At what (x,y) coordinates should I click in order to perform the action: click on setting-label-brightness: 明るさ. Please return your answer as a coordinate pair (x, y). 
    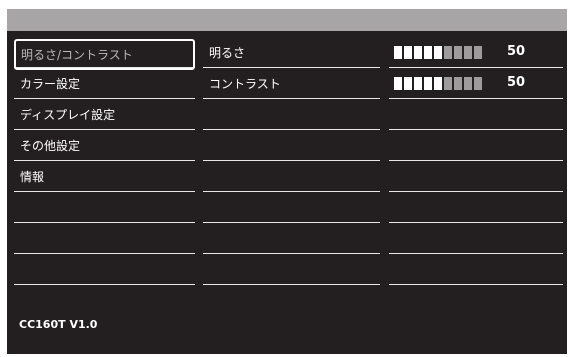
    Looking at the image, I should click on (227, 53).